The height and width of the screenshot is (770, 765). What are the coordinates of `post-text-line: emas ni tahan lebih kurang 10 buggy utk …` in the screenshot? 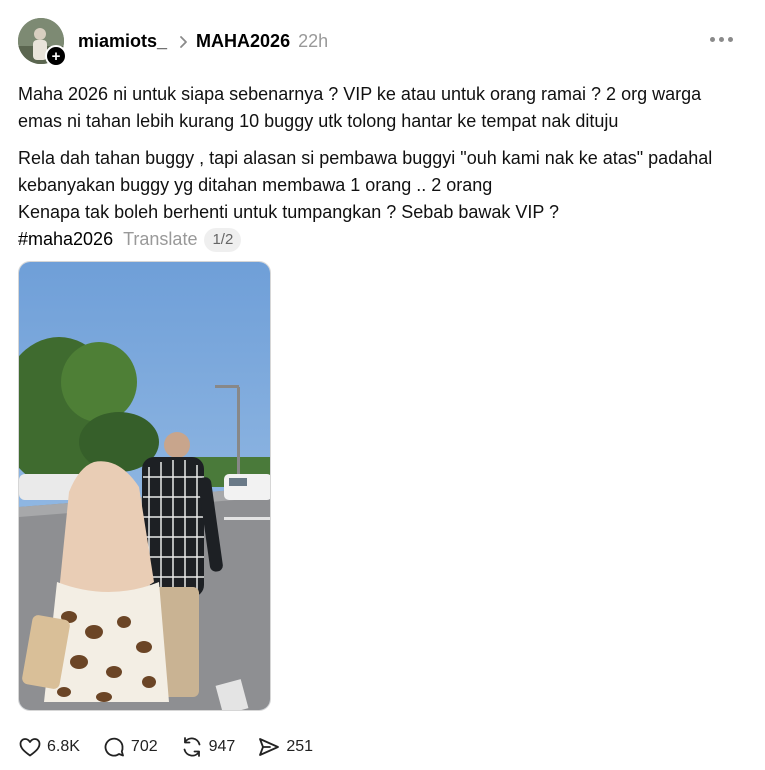 It's located at (318, 121).